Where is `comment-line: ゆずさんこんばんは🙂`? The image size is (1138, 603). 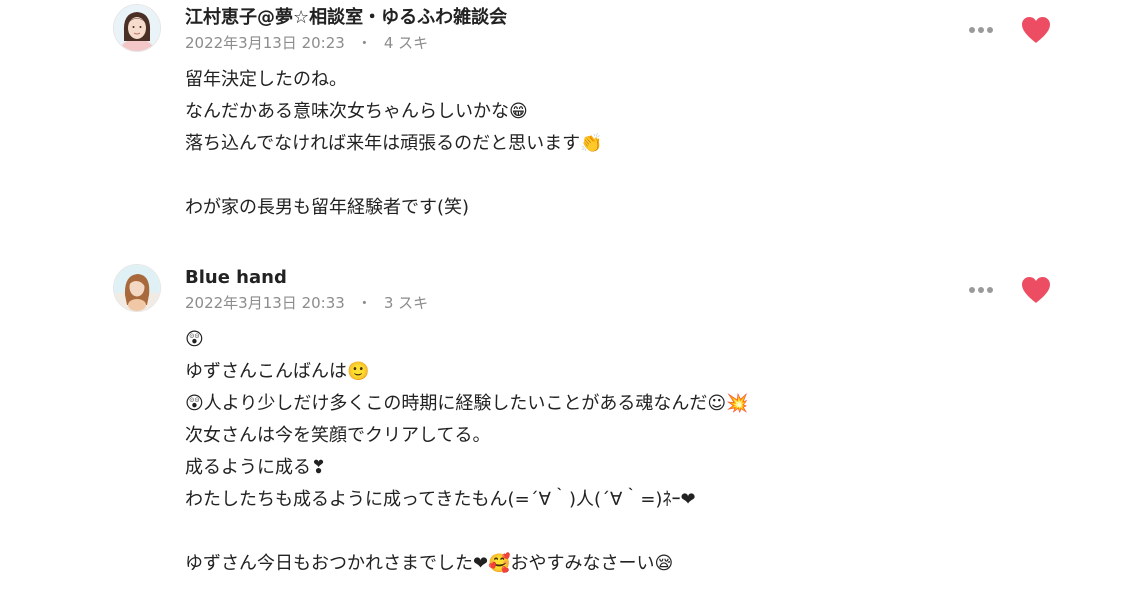
comment-line: ゆずさんこんばんは🙂 is located at coordinates (277, 371).